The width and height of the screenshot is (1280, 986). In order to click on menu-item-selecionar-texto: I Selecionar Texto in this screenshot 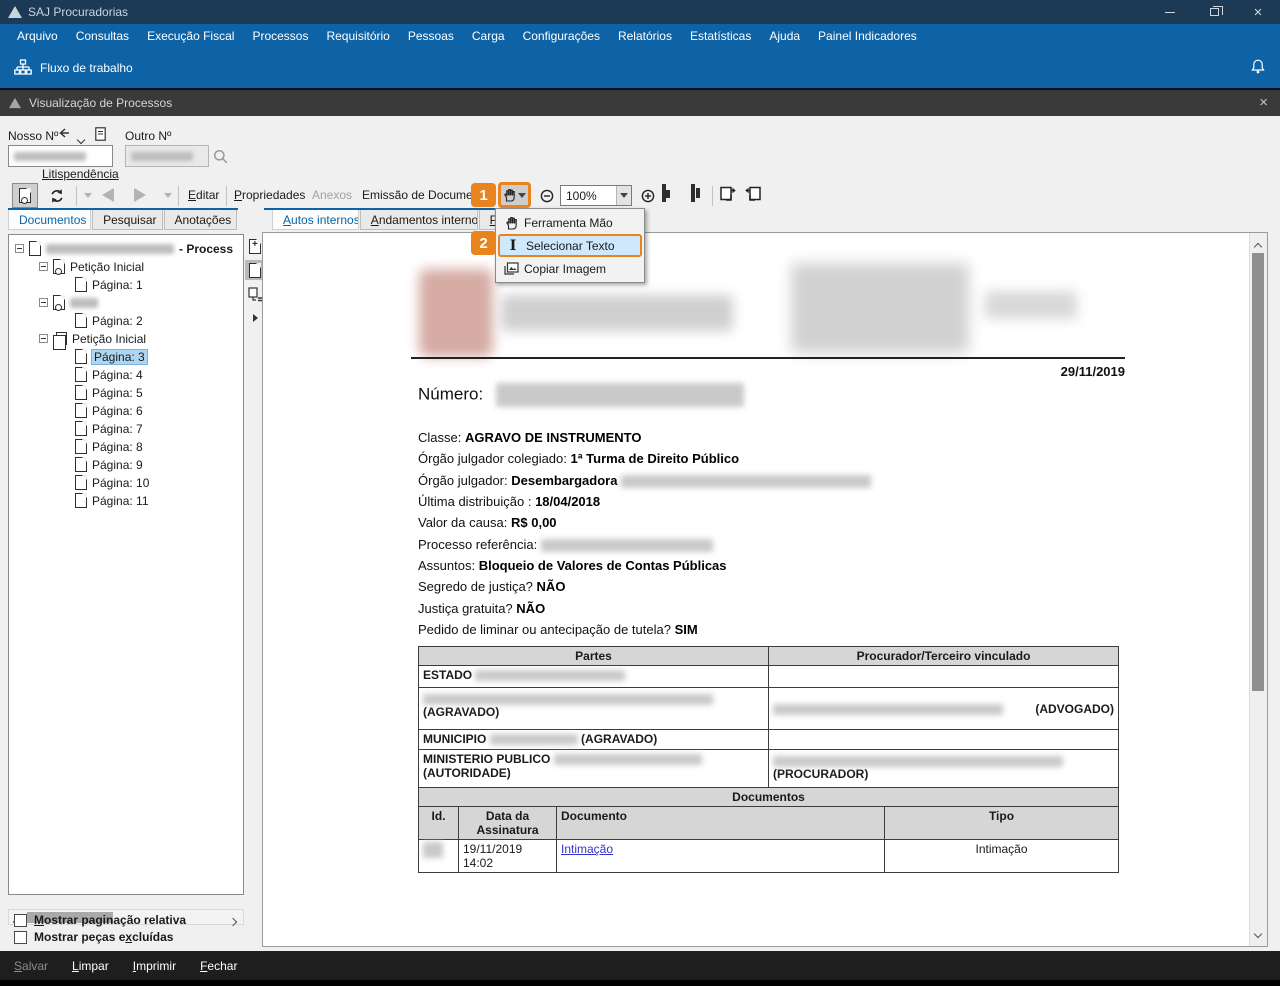, I will do `click(570, 245)`.